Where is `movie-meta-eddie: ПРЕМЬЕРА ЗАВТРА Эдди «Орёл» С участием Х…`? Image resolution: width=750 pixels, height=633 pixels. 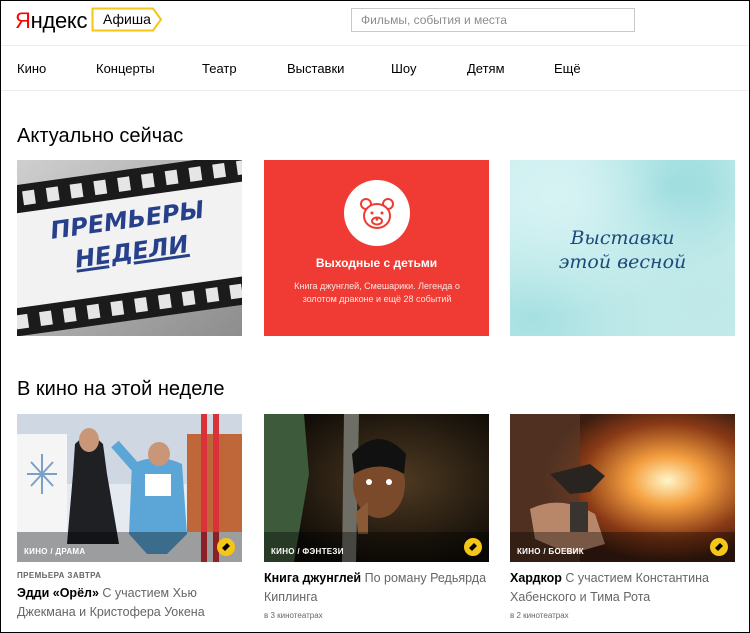 movie-meta-eddie: ПРЕМЬЕРА ЗАВТРА Эдди «Орёл» С участием Х… is located at coordinates (131, 596).